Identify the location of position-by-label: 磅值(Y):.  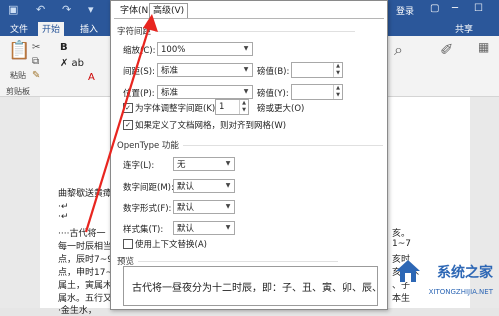
(273, 94).